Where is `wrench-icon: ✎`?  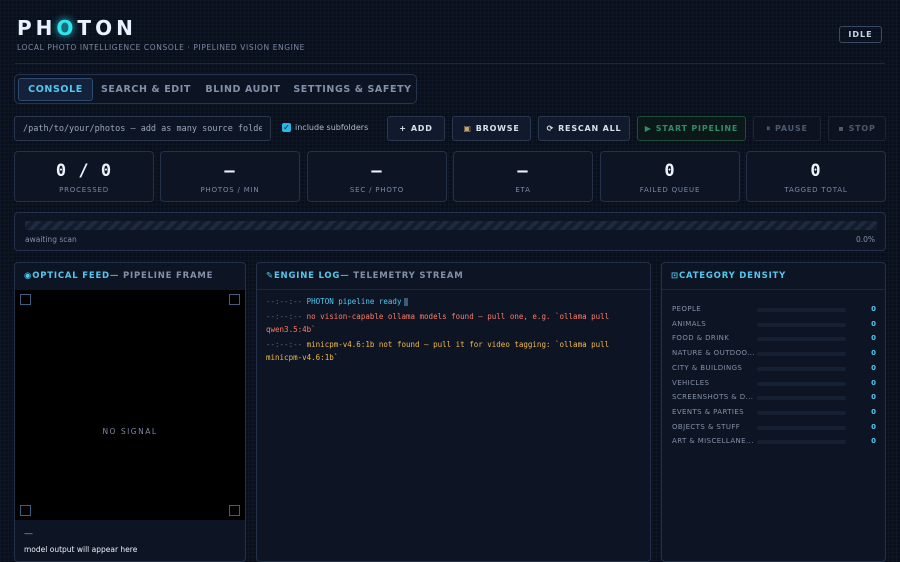 wrench-icon: ✎ is located at coordinates (270, 276).